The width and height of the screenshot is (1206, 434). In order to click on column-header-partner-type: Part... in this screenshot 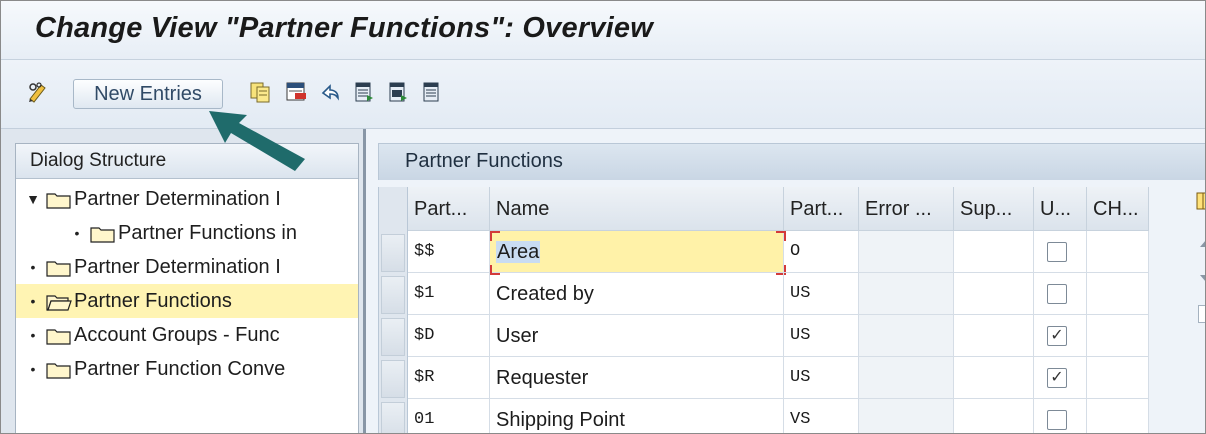, I will do `click(821, 209)`.